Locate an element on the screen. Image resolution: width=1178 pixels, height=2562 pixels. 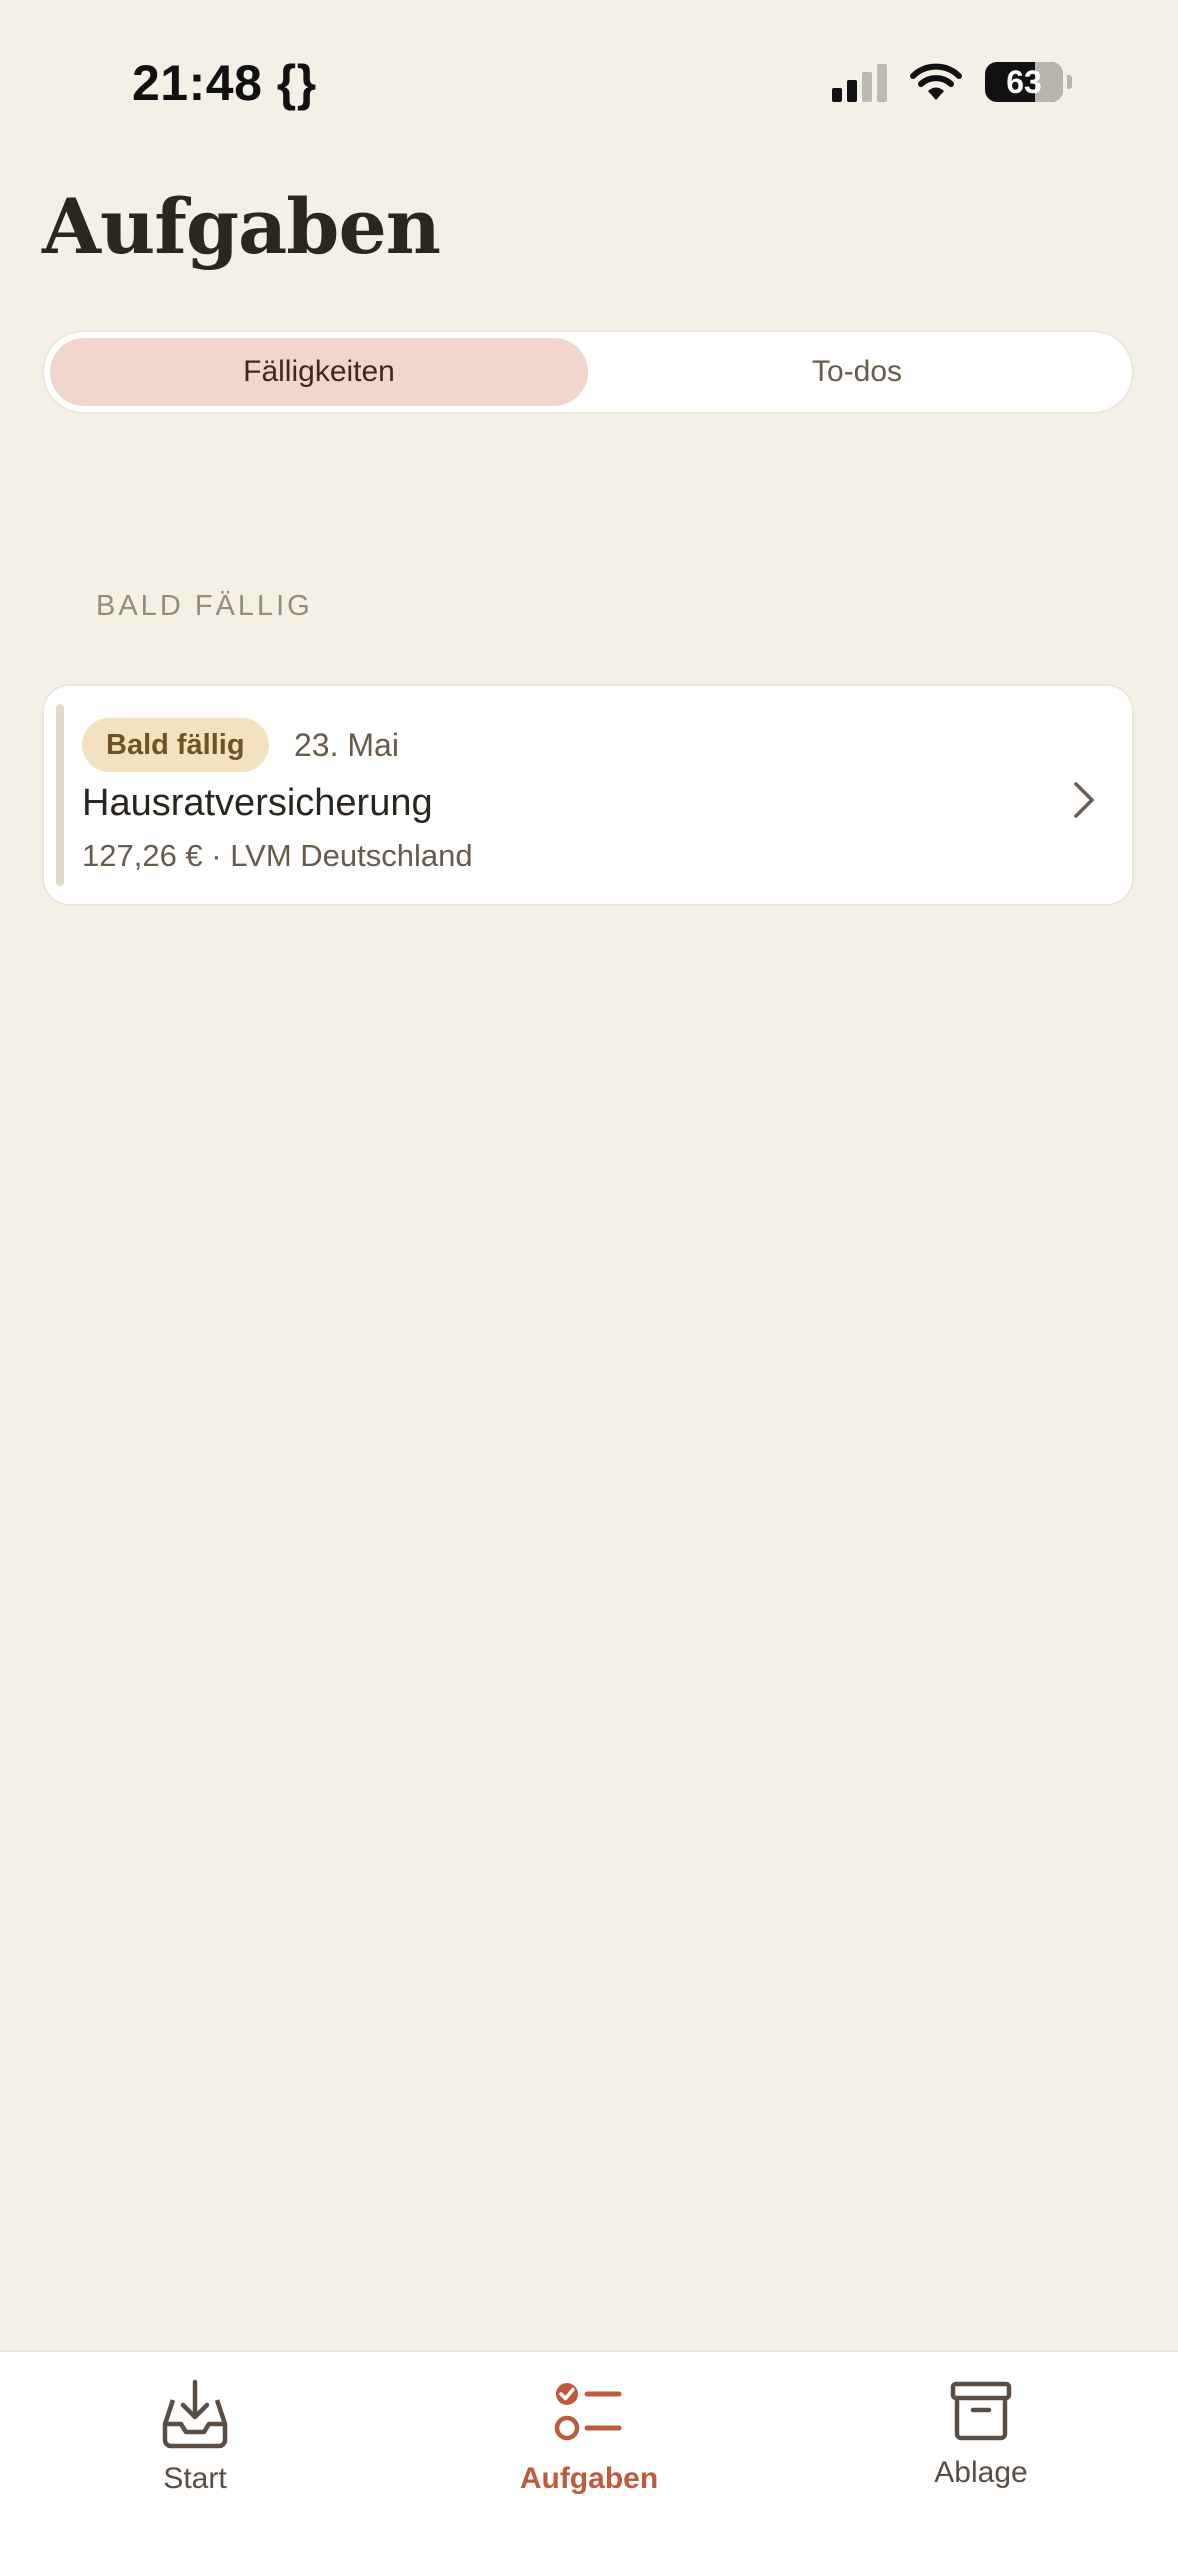
segmented-control: Fälligkeiten To-dos is located at coordinates (588, 372).